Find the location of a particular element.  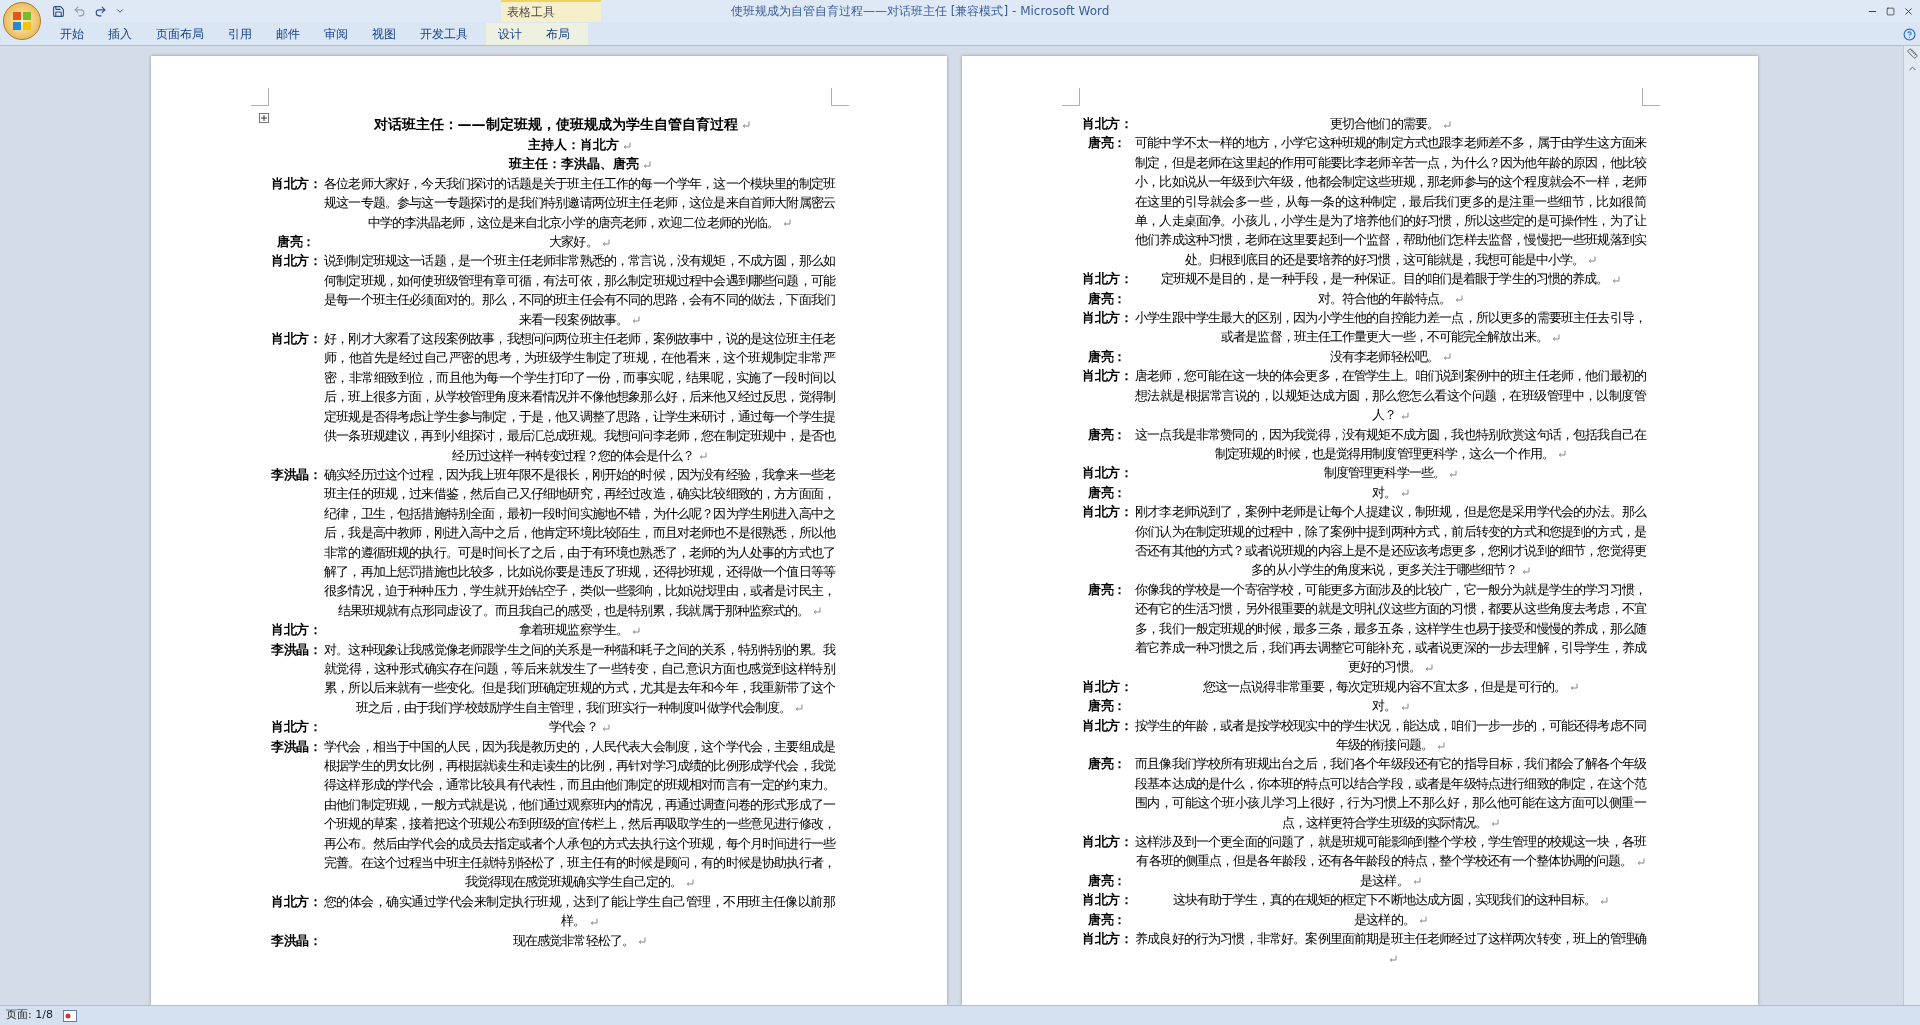

office-logo-icon is located at coordinates (22, 21).